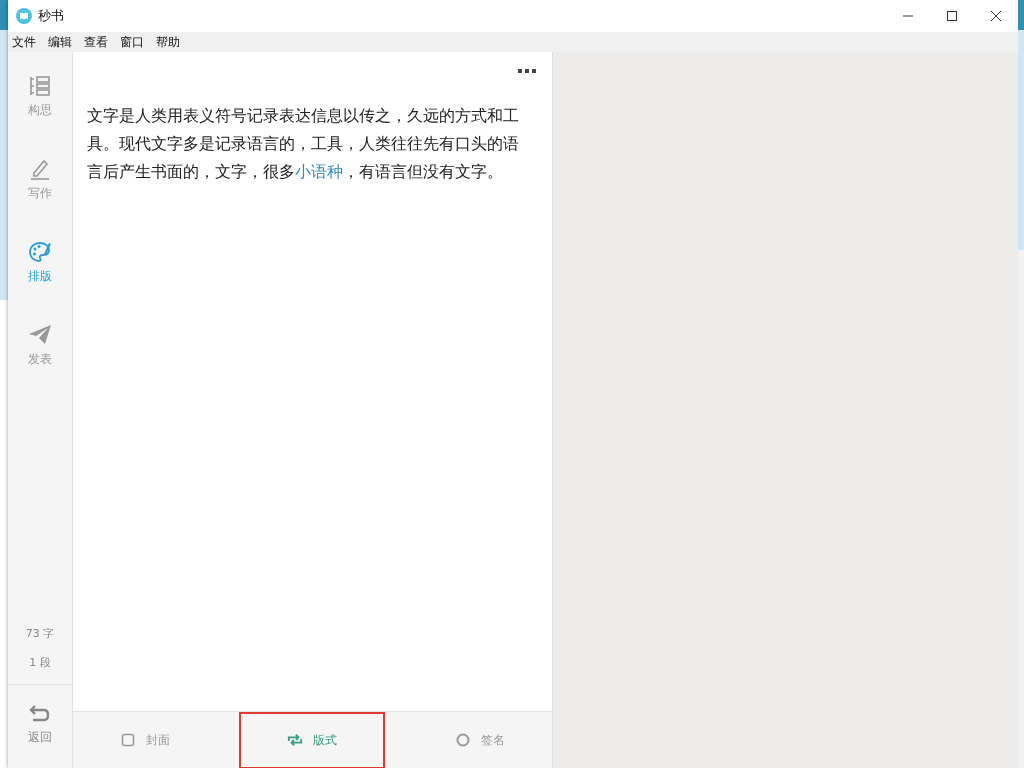  Describe the element at coordinates (51, 16) in the screenshot. I see `window-title: 秒书` at that location.